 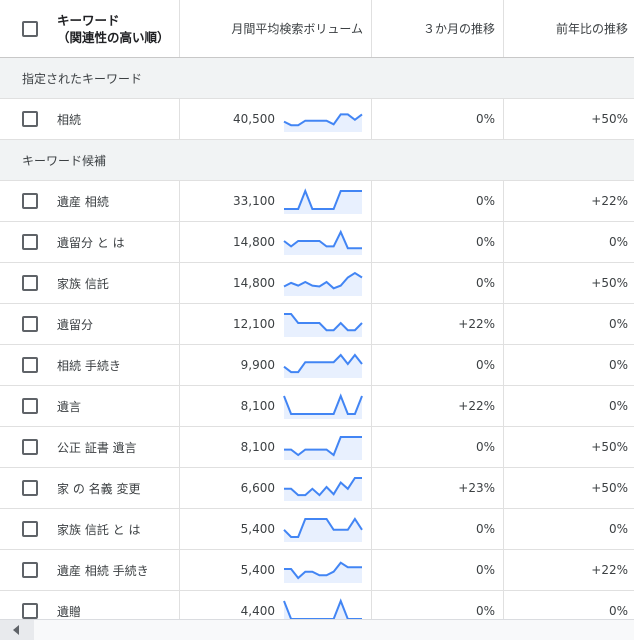 What do you see at coordinates (476, 488) in the screenshot?
I see `three-month-change: +23%` at bounding box center [476, 488].